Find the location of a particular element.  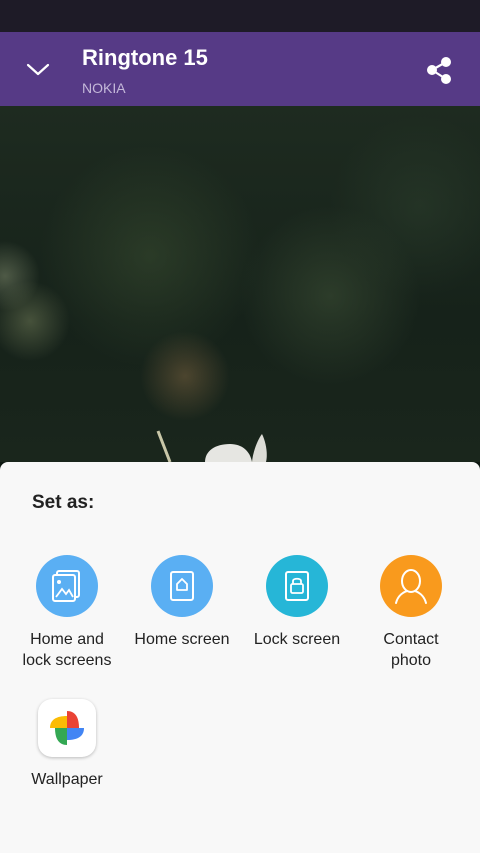

set-lock-screen-option: Lock screen is located at coordinates (297, 602).